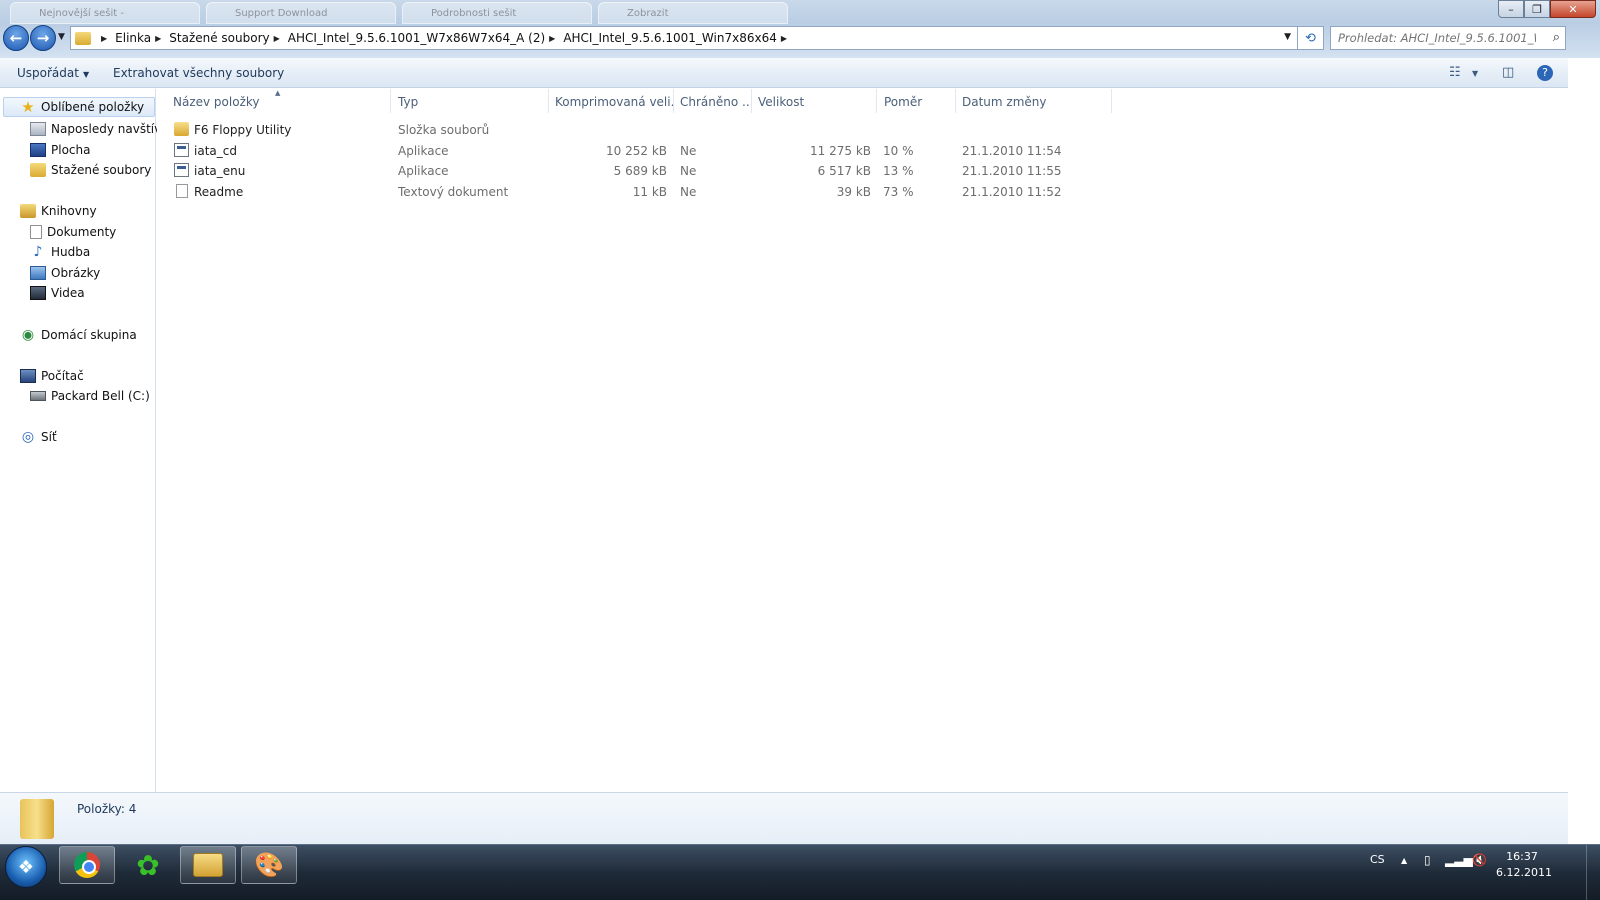 The image size is (1600, 900). I want to click on nav-downloads: Stažené soubory, so click(75, 170).